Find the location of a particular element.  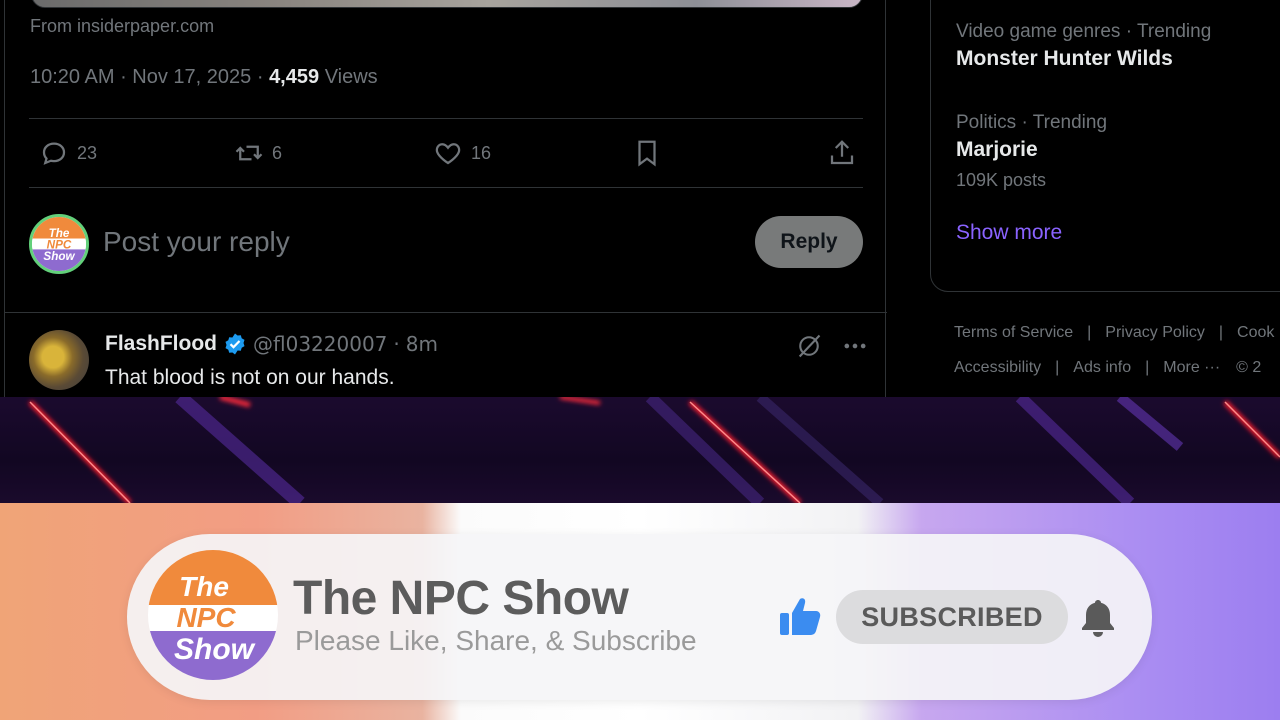

subscribed-button: SUBSCRIBED is located at coordinates (952, 617).